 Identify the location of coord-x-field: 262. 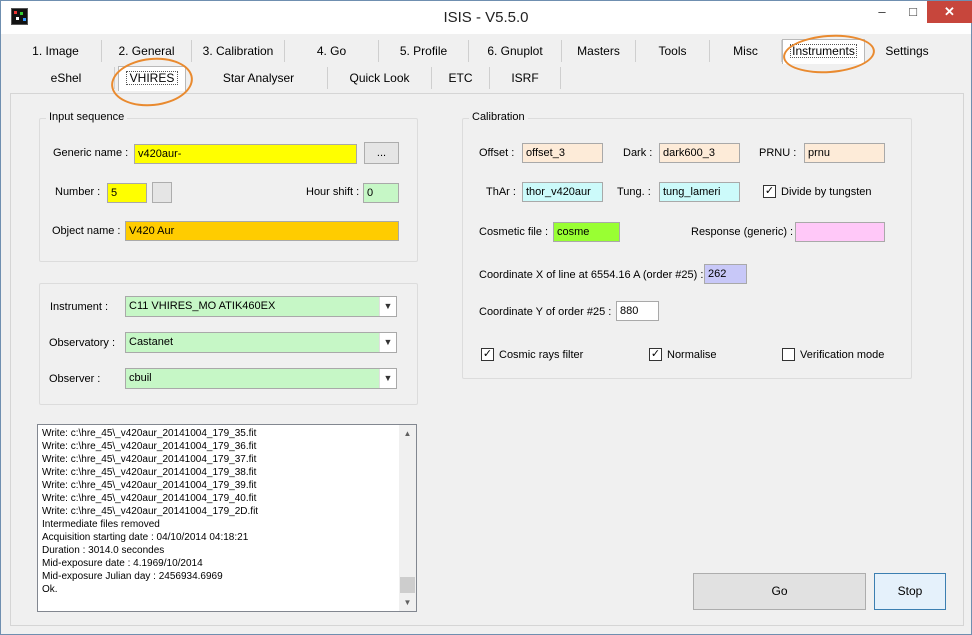
(725, 274).